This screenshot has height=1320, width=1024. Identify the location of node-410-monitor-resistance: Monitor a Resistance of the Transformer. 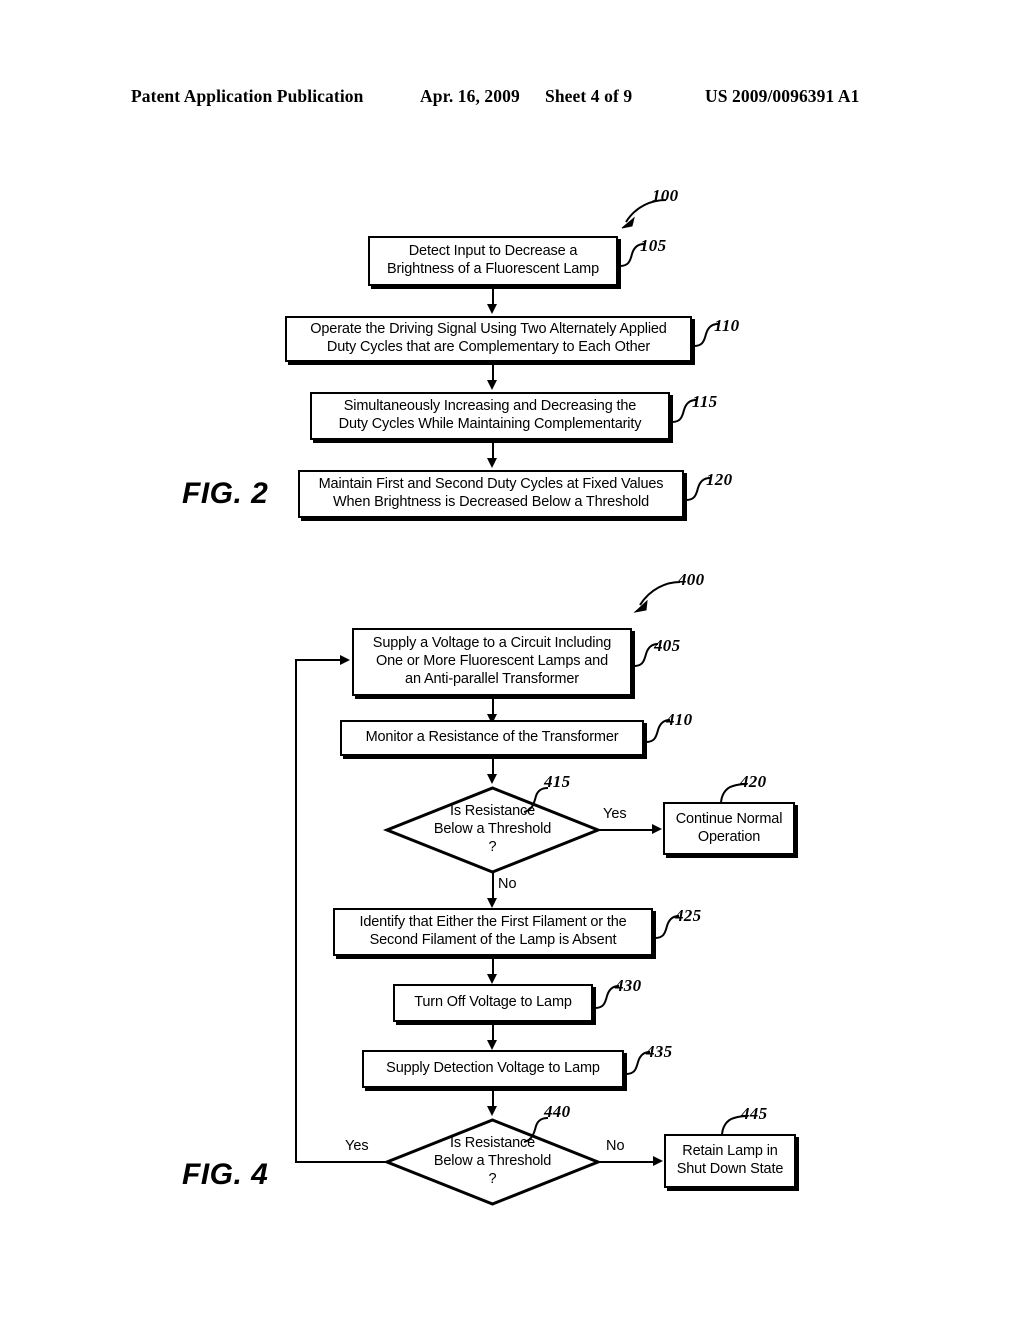
(492, 738).